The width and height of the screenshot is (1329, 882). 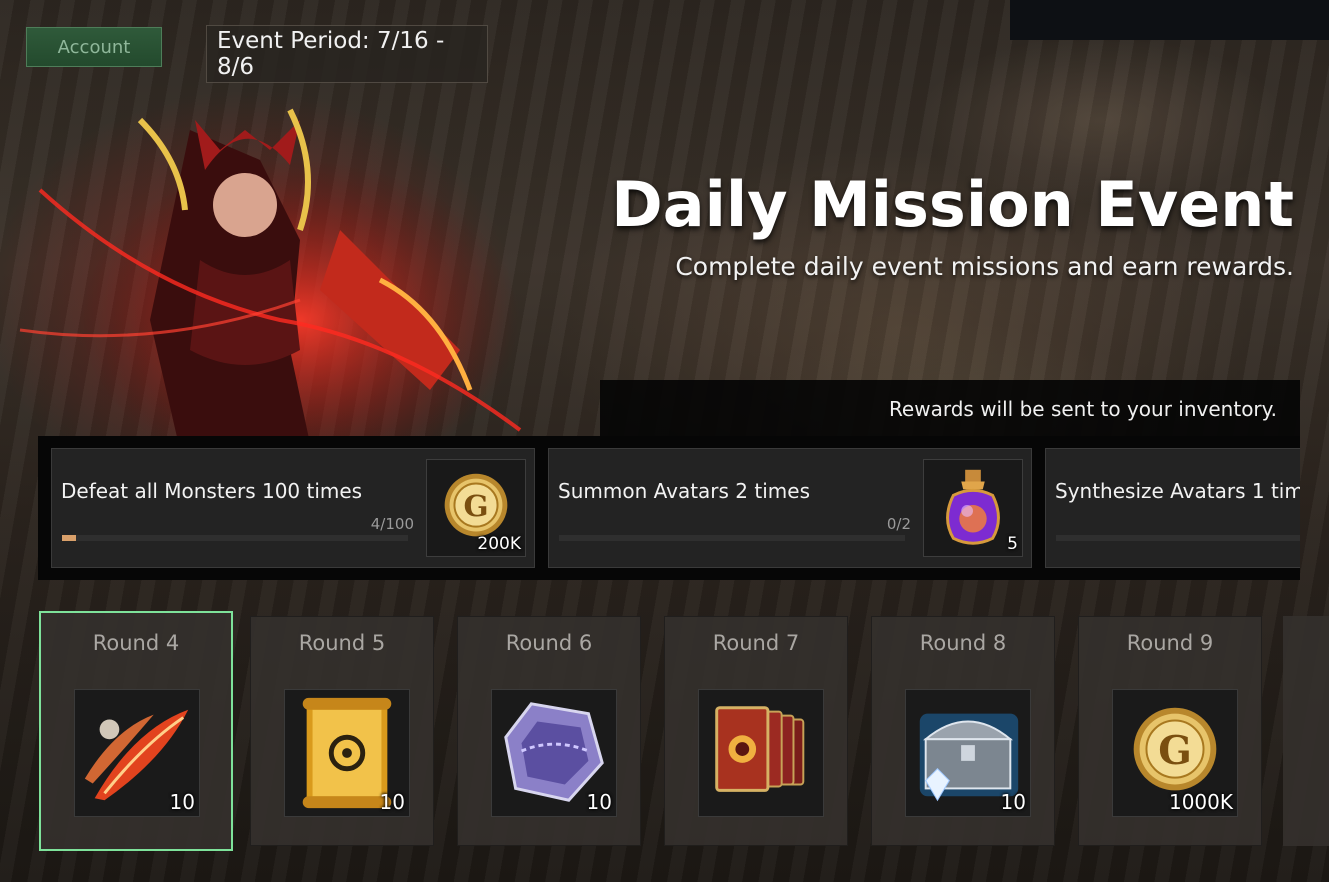 What do you see at coordinates (212, 491) in the screenshot?
I see `mission-title: Defeat all Monsters 100 times` at bounding box center [212, 491].